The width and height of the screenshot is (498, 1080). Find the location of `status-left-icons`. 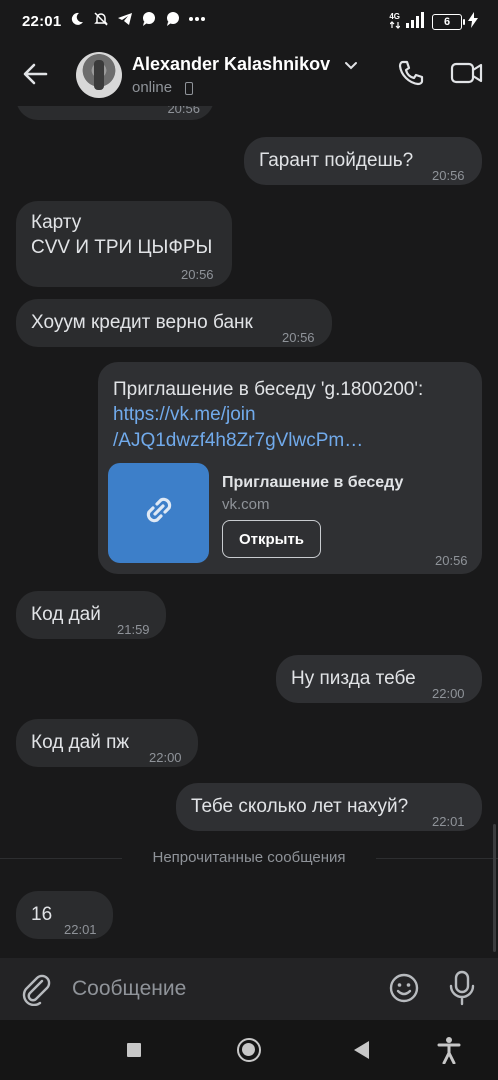

status-left-icons is located at coordinates (137, 19).